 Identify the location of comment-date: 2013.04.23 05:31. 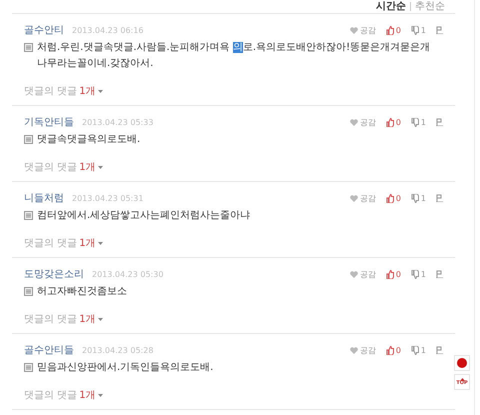
(108, 198).